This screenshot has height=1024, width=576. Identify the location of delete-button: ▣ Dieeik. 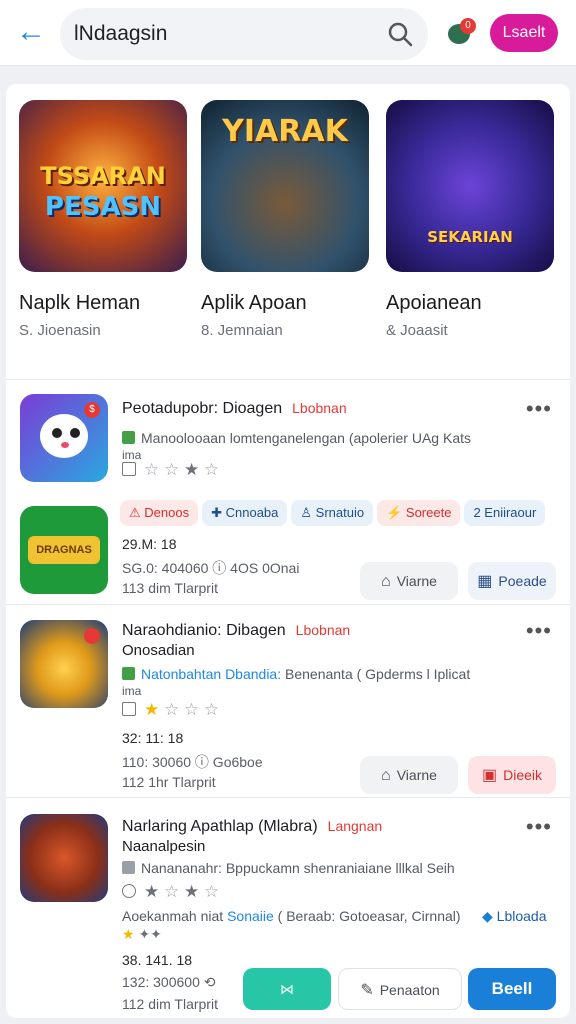
(512, 775).